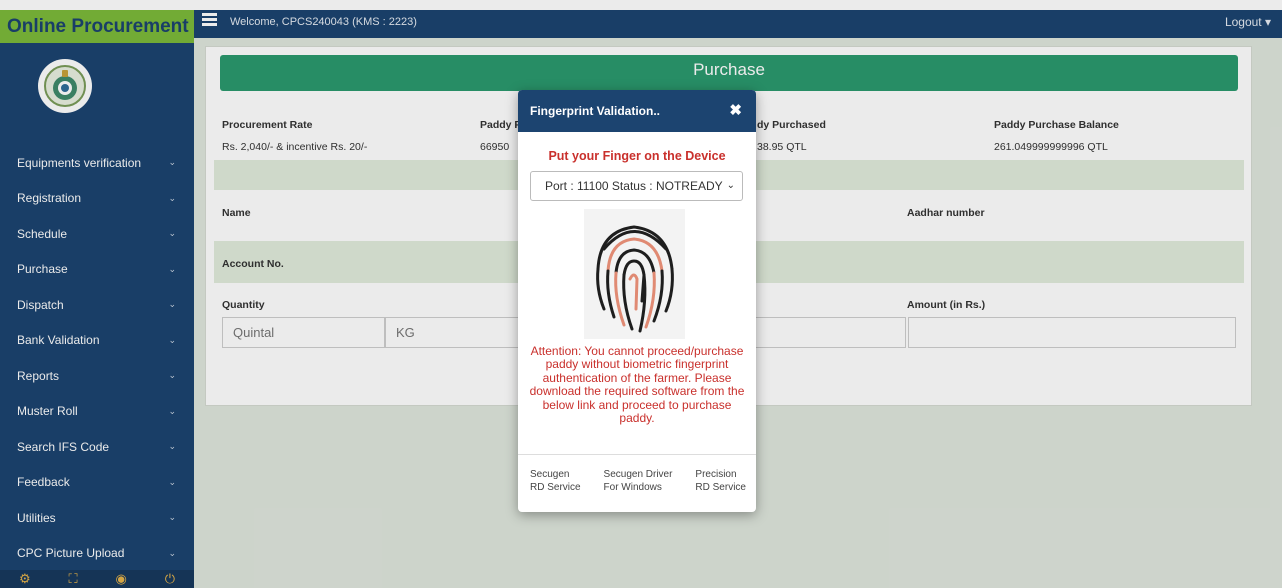 This screenshot has width=1282, height=588. Describe the element at coordinates (735, 110) in the screenshot. I see `close-icon: ✖` at that location.